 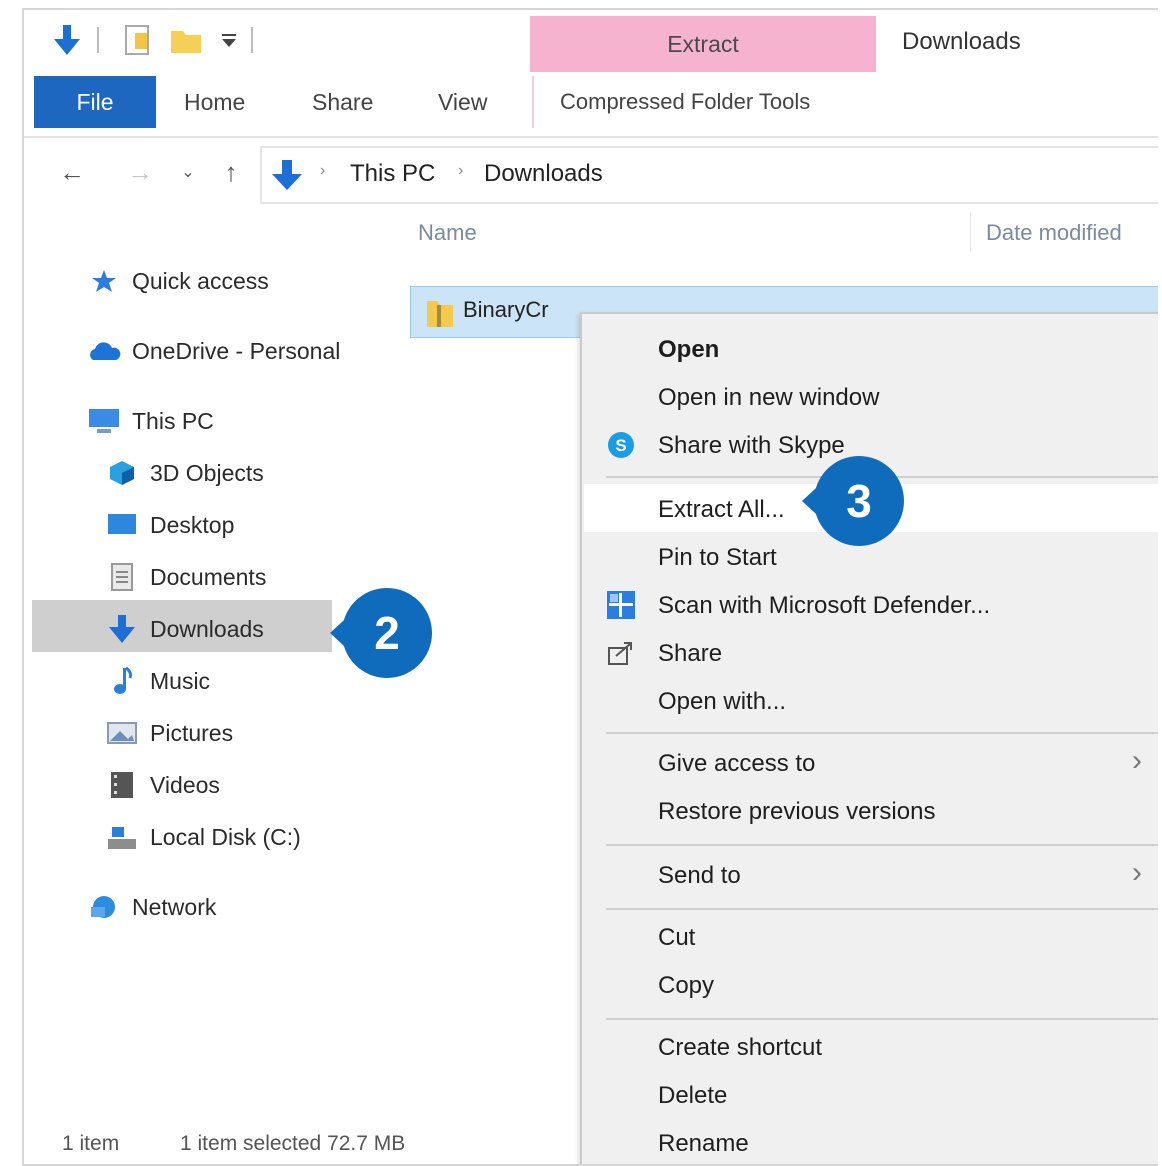 I want to click on nav-item-pictures: Pictures, so click(x=168, y=733).